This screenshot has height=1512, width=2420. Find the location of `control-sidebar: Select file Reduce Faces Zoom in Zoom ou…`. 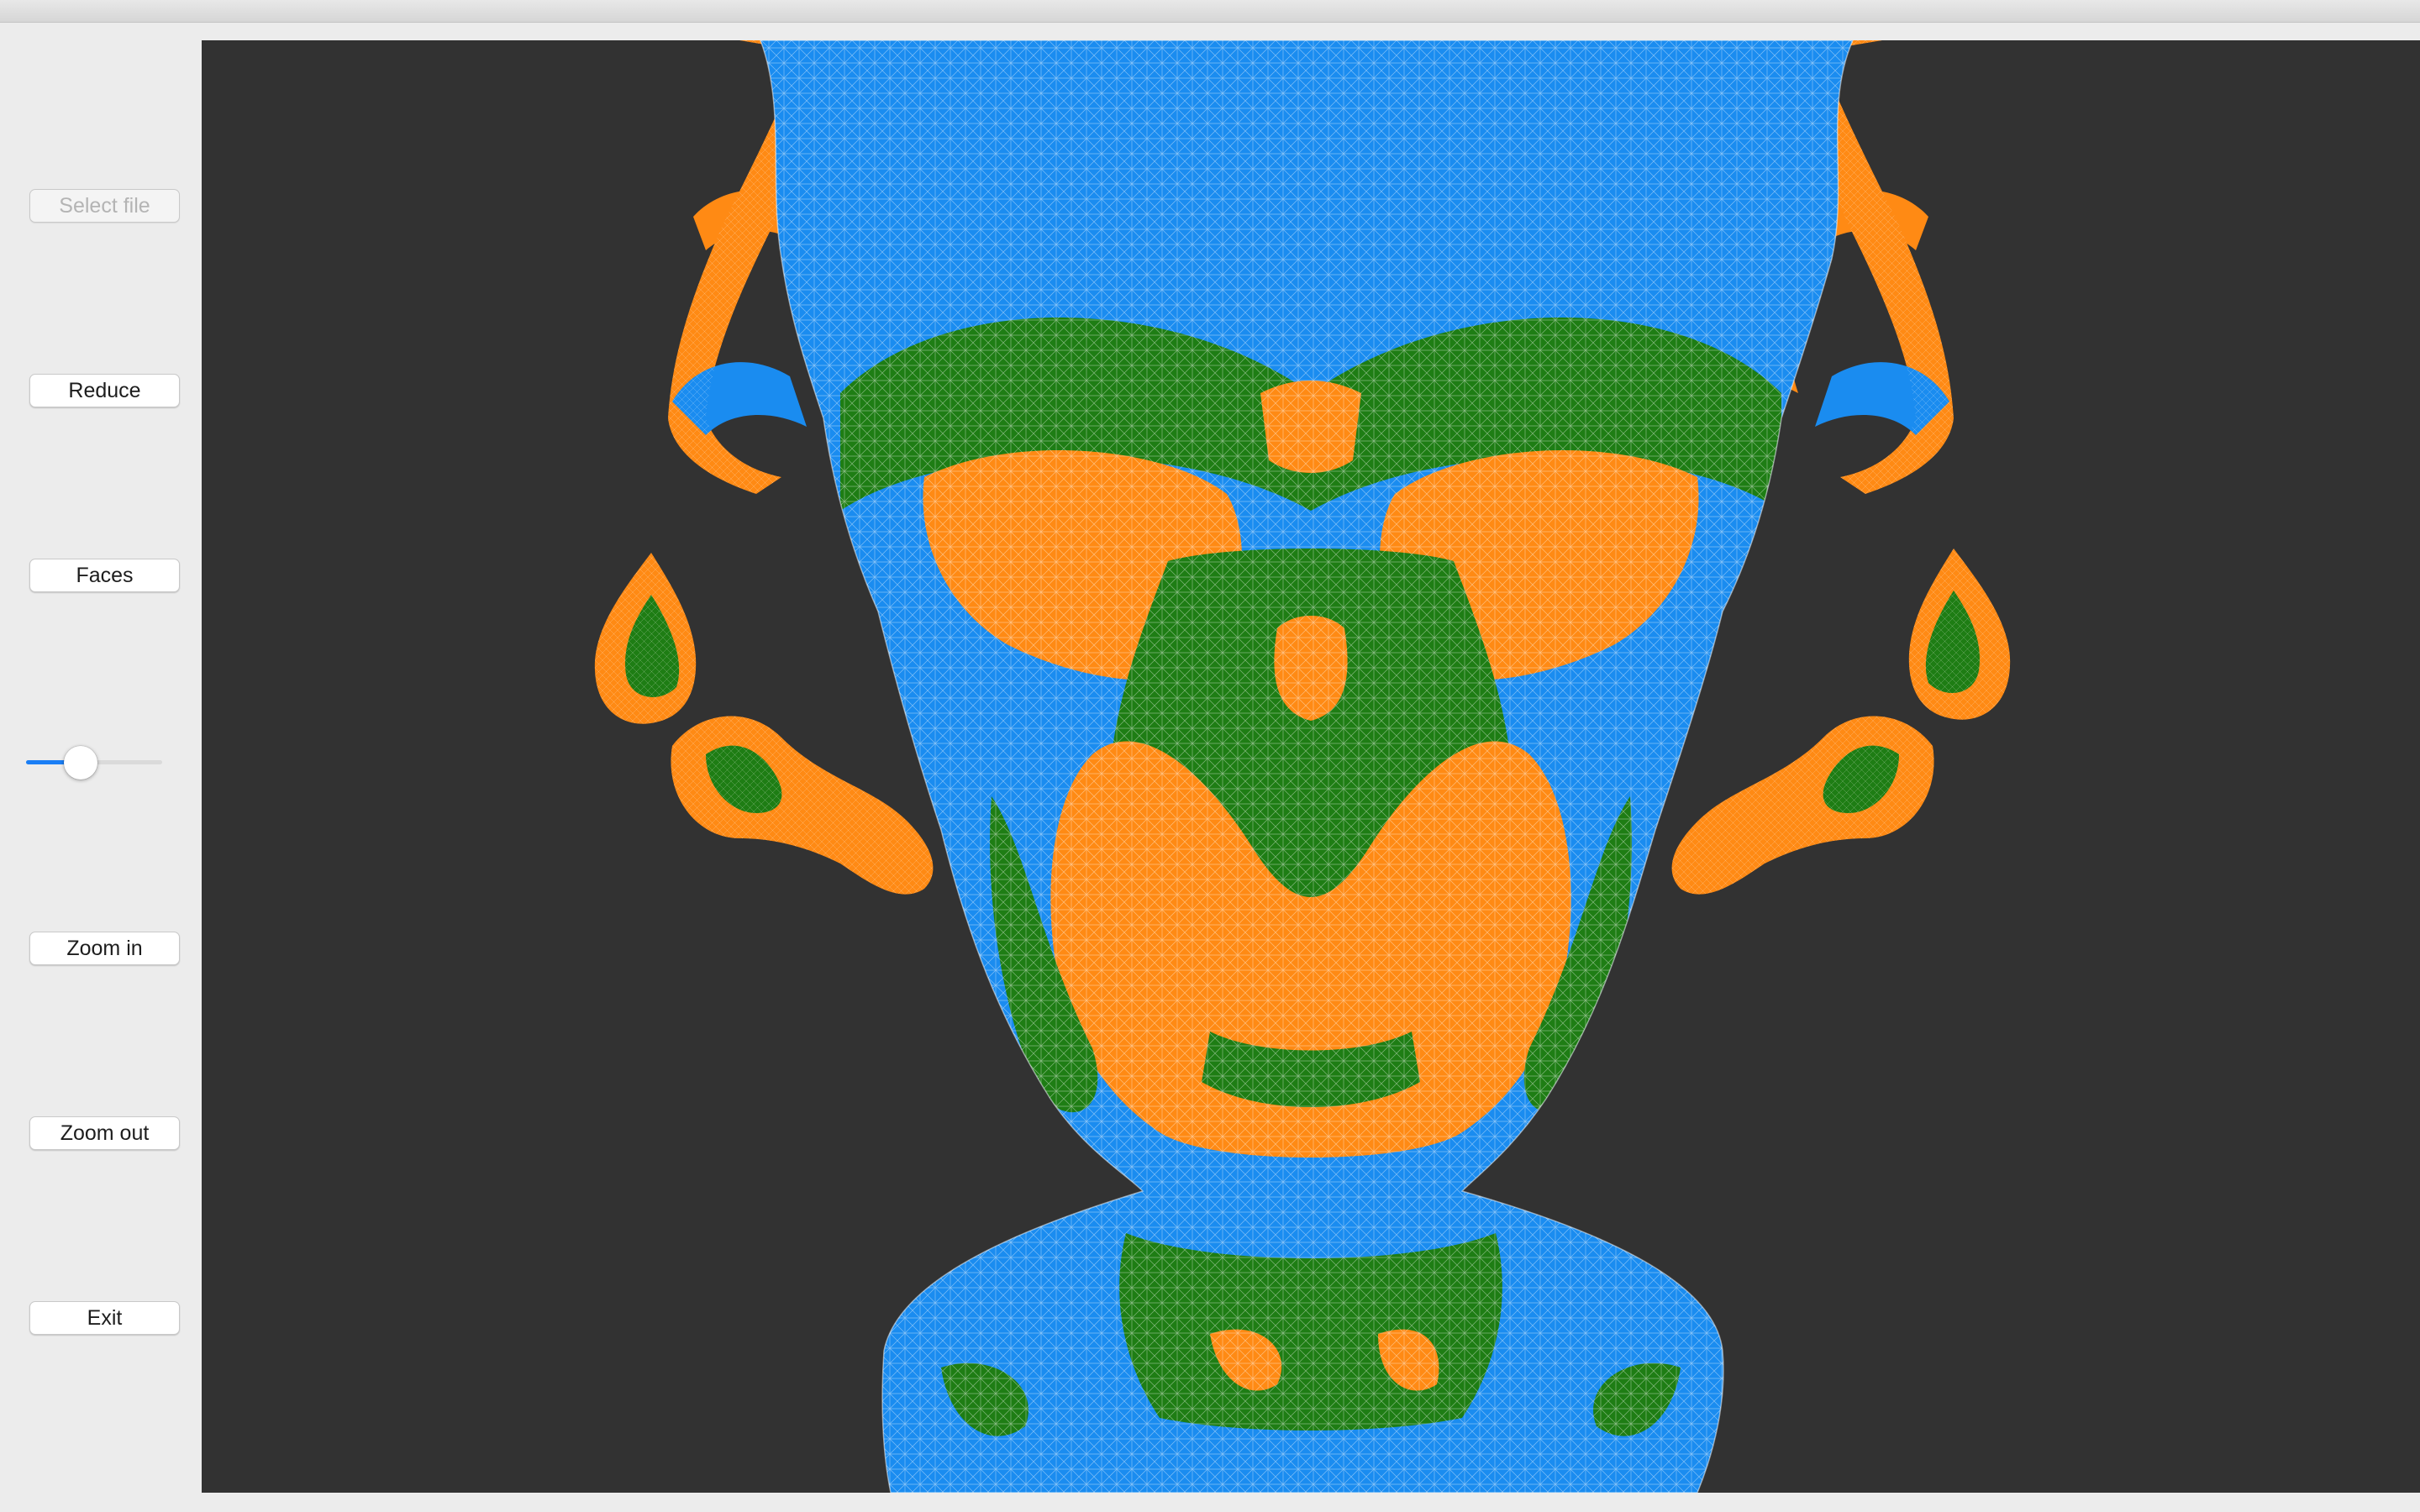

control-sidebar: Select file Reduce Faces Zoom in Zoom ou… is located at coordinates (101, 767).